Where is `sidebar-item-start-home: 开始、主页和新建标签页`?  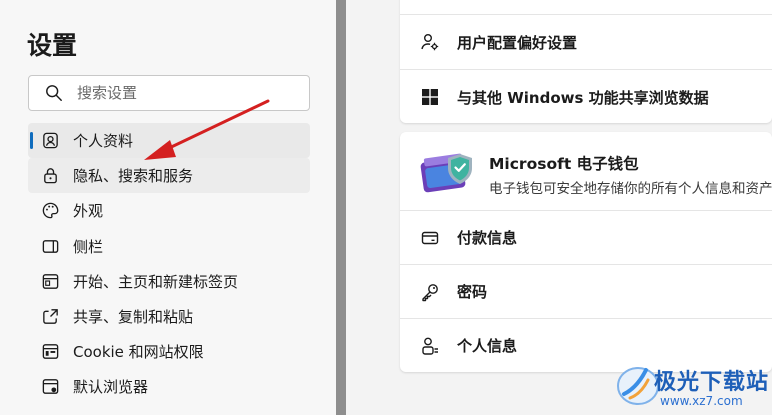
sidebar-item-start-home: 开始、主页和新建标签页 is located at coordinates (169, 281).